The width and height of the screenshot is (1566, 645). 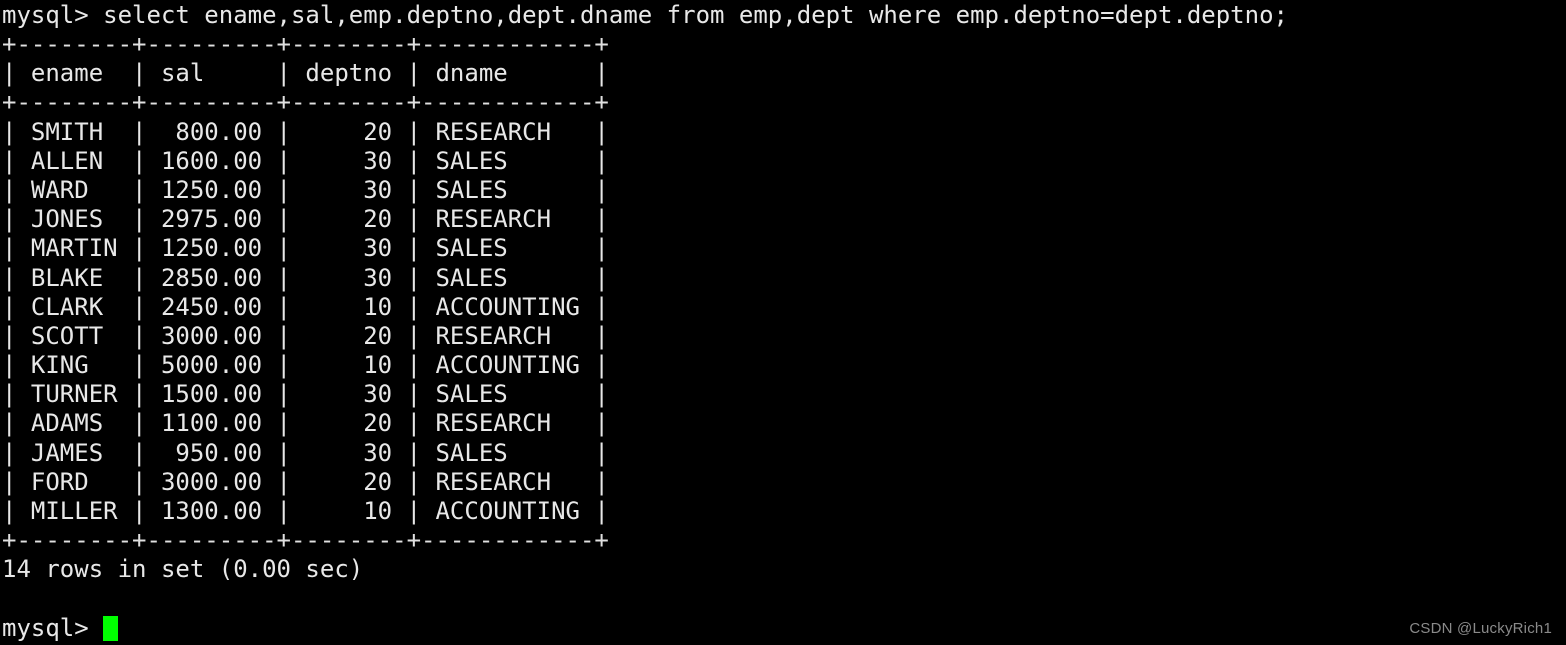 What do you see at coordinates (305, 189) in the screenshot?
I see `table-row: | WARD | 1250.00 | 30 | SALES |` at bounding box center [305, 189].